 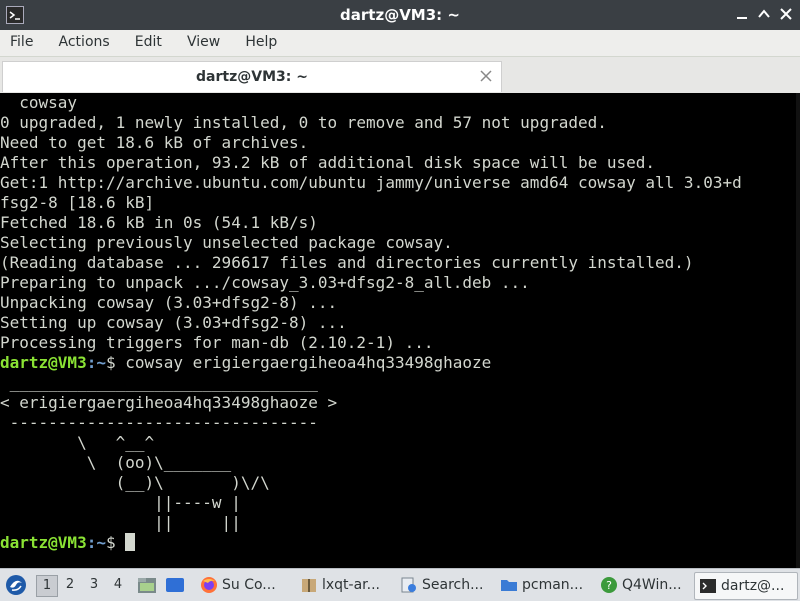 I want to click on tab-label: dartz@VM3: ~, so click(x=252, y=77).